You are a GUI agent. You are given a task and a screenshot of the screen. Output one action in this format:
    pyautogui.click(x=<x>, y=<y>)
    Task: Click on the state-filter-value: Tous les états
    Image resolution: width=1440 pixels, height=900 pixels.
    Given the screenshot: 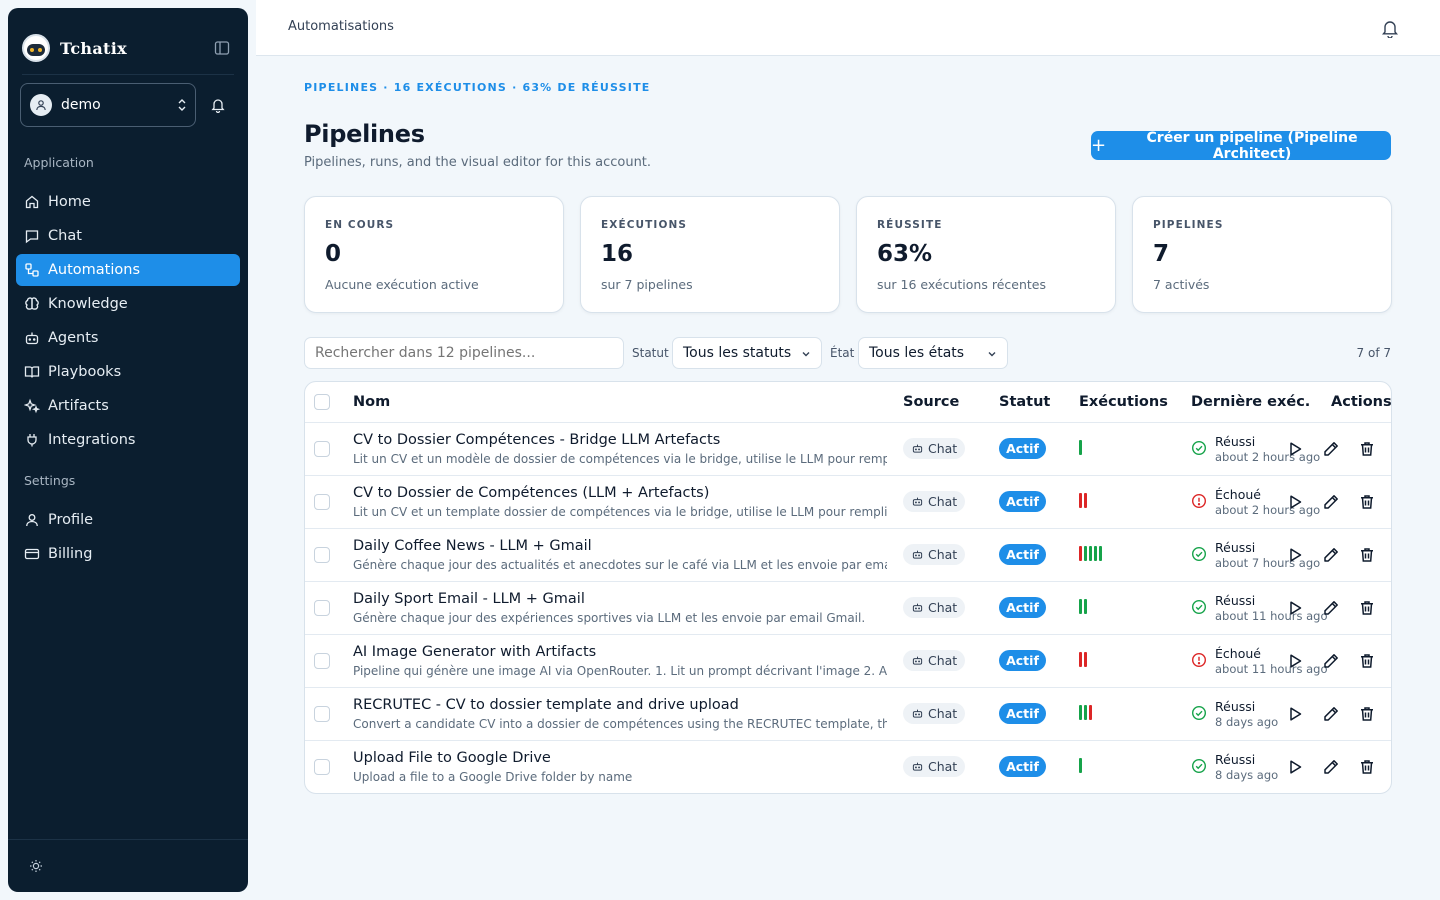 What is the action you would take?
    pyautogui.click(x=917, y=353)
    